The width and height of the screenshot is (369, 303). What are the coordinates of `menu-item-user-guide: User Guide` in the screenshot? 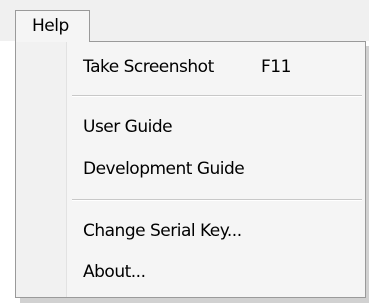 It's located at (128, 127).